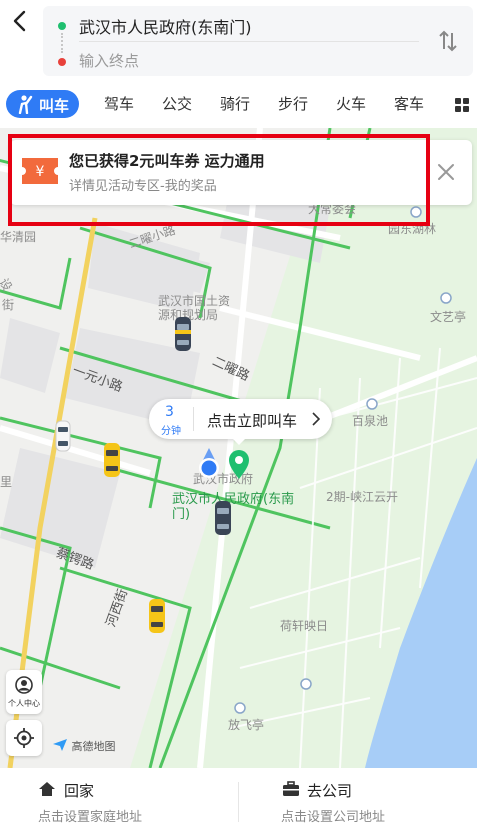 The height and width of the screenshot is (830, 477). Describe the element at coordinates (8, 305) in the screenshot. I see `map-label-area: 街` at that location.